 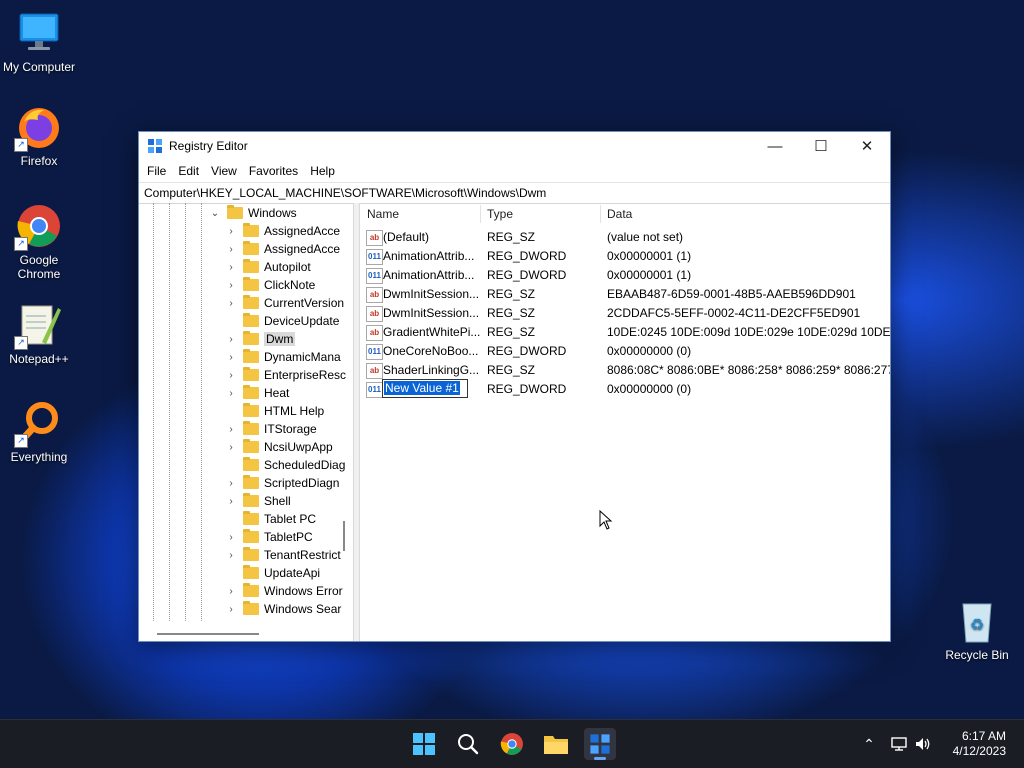 What do you see at coordinates (39, 432) in the screenshot?
I see `desktop-icon-everything: ↗ Everything` at bounding box center [39, 432].